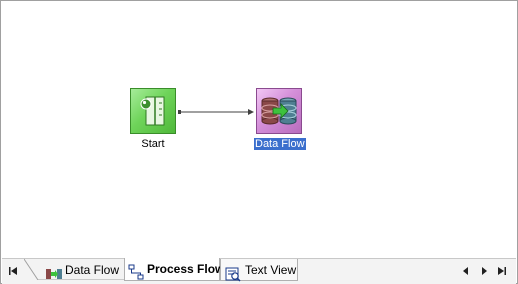  I want to click on text-view-tab-icon, so click(233, 272).